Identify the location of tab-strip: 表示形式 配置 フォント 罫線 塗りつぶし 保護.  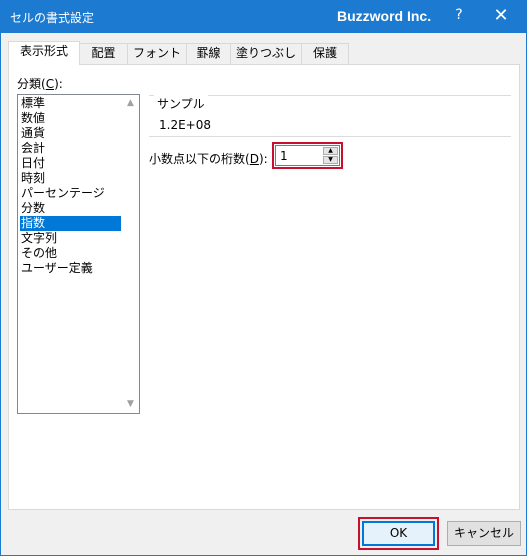
(264, 53).